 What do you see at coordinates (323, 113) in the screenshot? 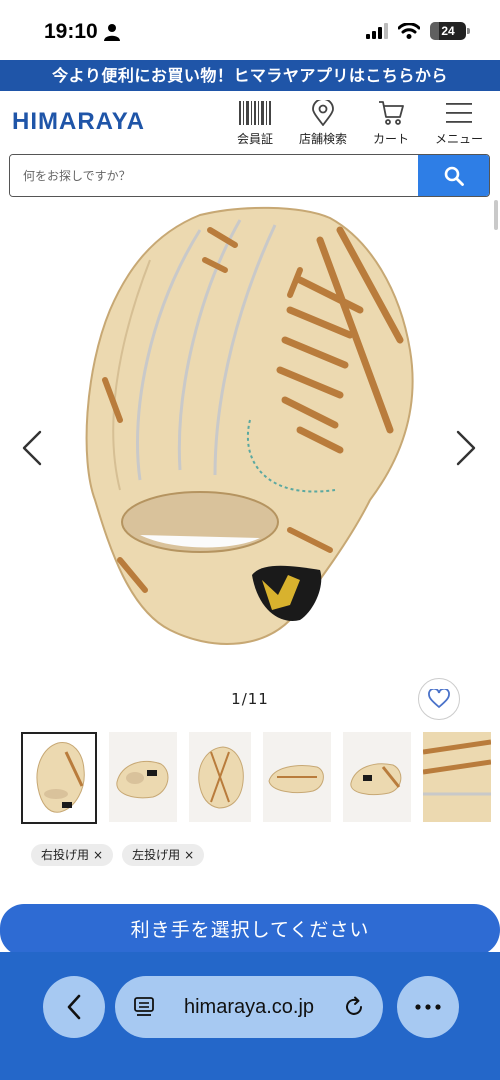
I see `location-pin-icon` at bounding box center [323, 113].